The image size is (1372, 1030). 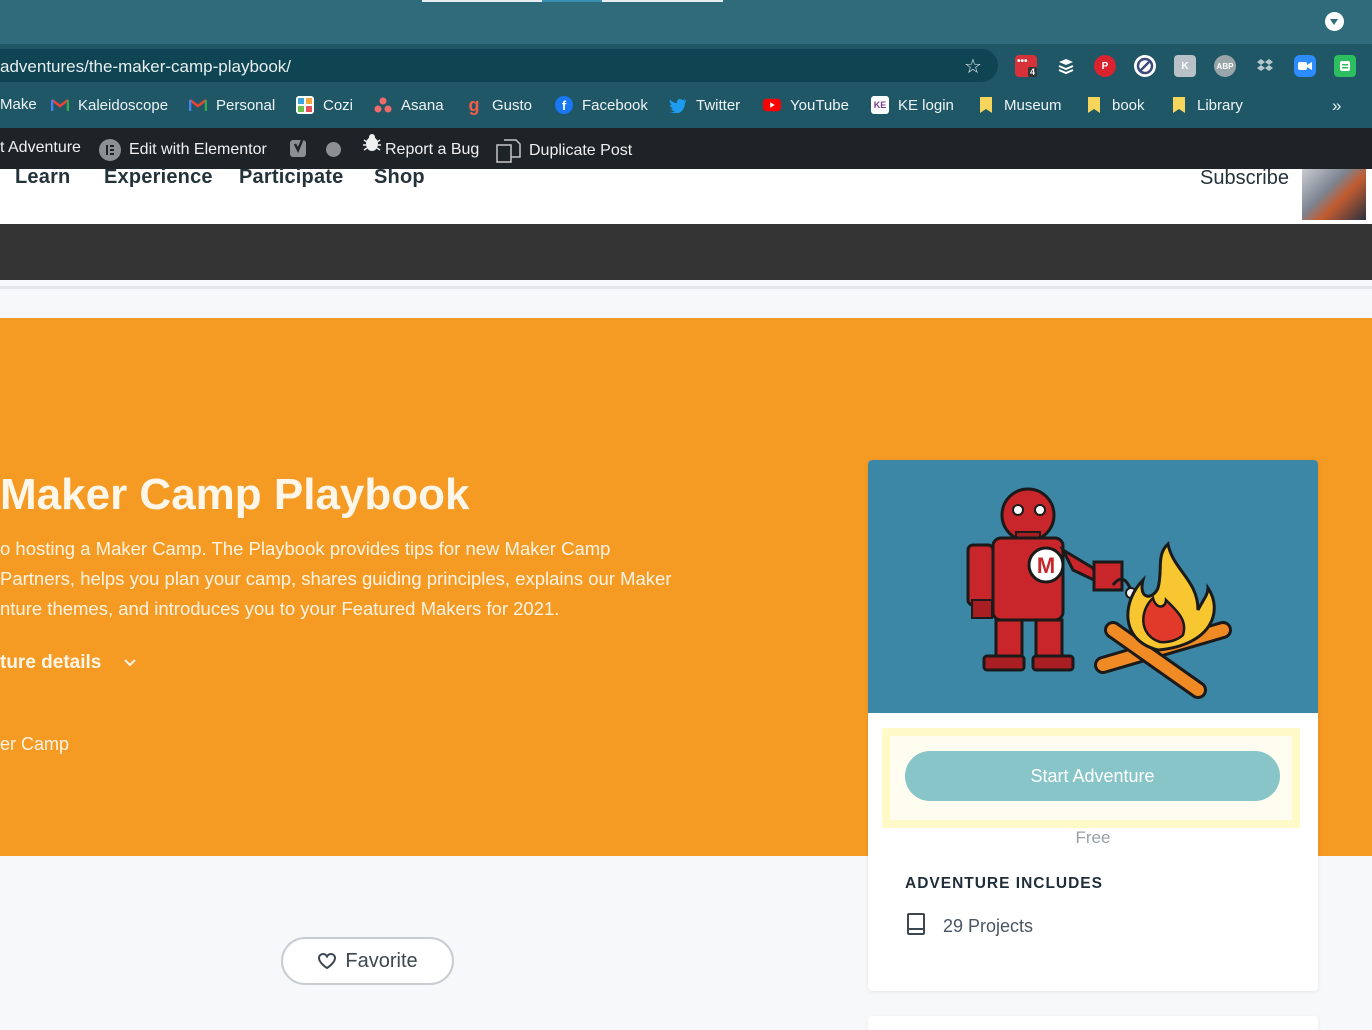 I want to click on bookmark-youtube: YouTube, so click(x=806, y=105).